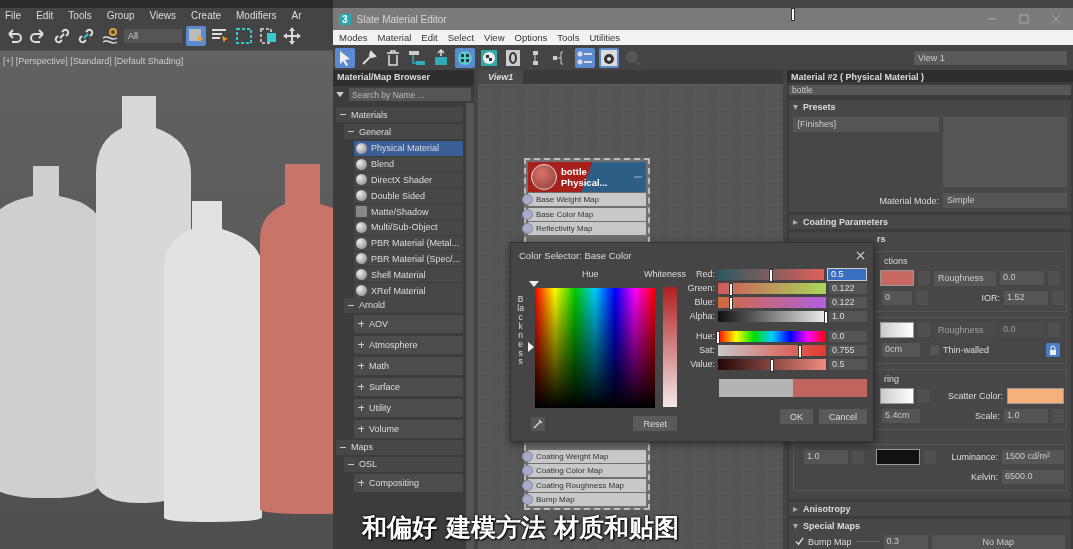 The image size is (1073, 549). What do you see at coordinates (965, 278) in the screenshot?
I see `roughness-dropdown: Roughness` at bounding box center [965, 278].